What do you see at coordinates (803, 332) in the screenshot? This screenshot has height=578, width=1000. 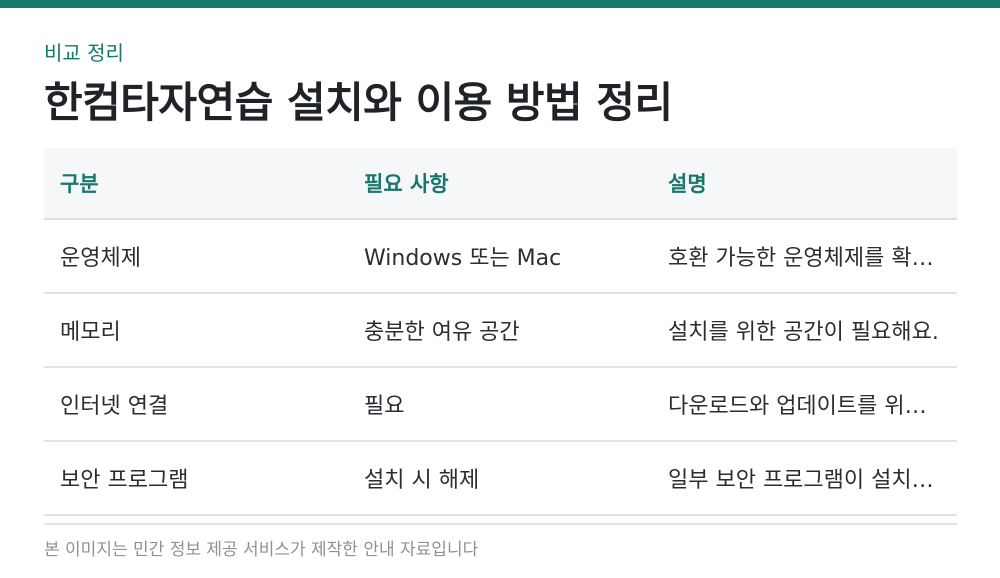 I see `table-cell-description: 설치를 위한 공간이 필요해요.` at bounding box center [803, 332].